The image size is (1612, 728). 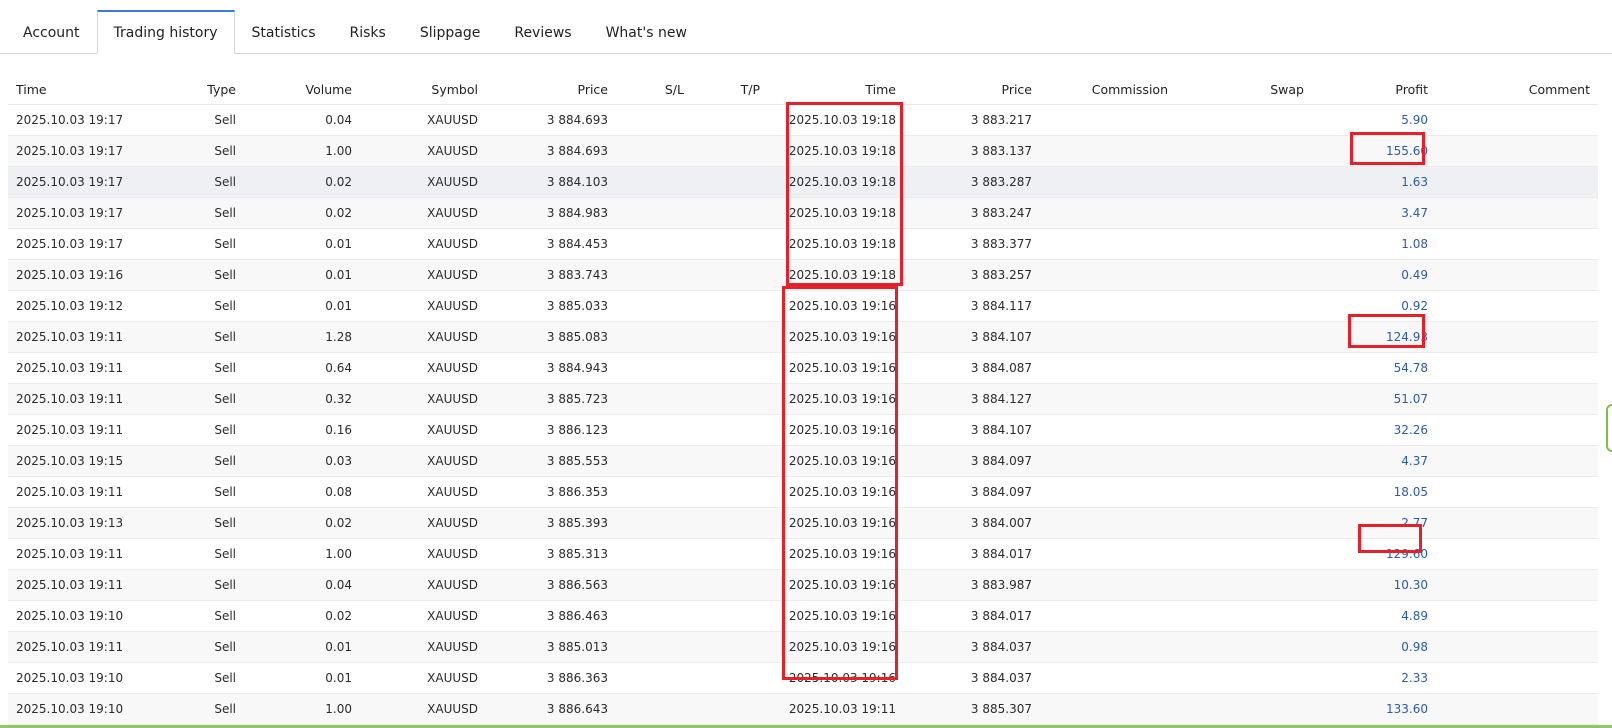 What do you see at coordinates (1609, 428) in the screenshot?
I see `side-panel-handle` at bounding box center [1609, 428].